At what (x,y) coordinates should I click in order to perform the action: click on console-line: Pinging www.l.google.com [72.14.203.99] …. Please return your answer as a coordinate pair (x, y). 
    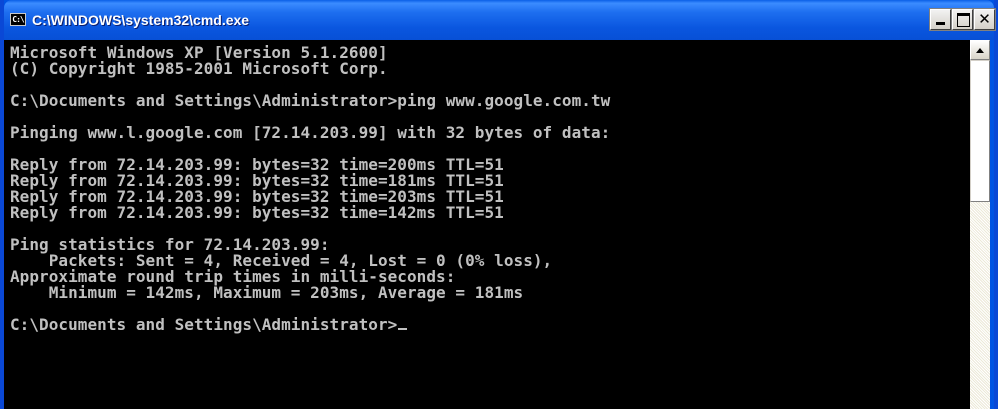
    Looking at the image, I should click on (310, 132).